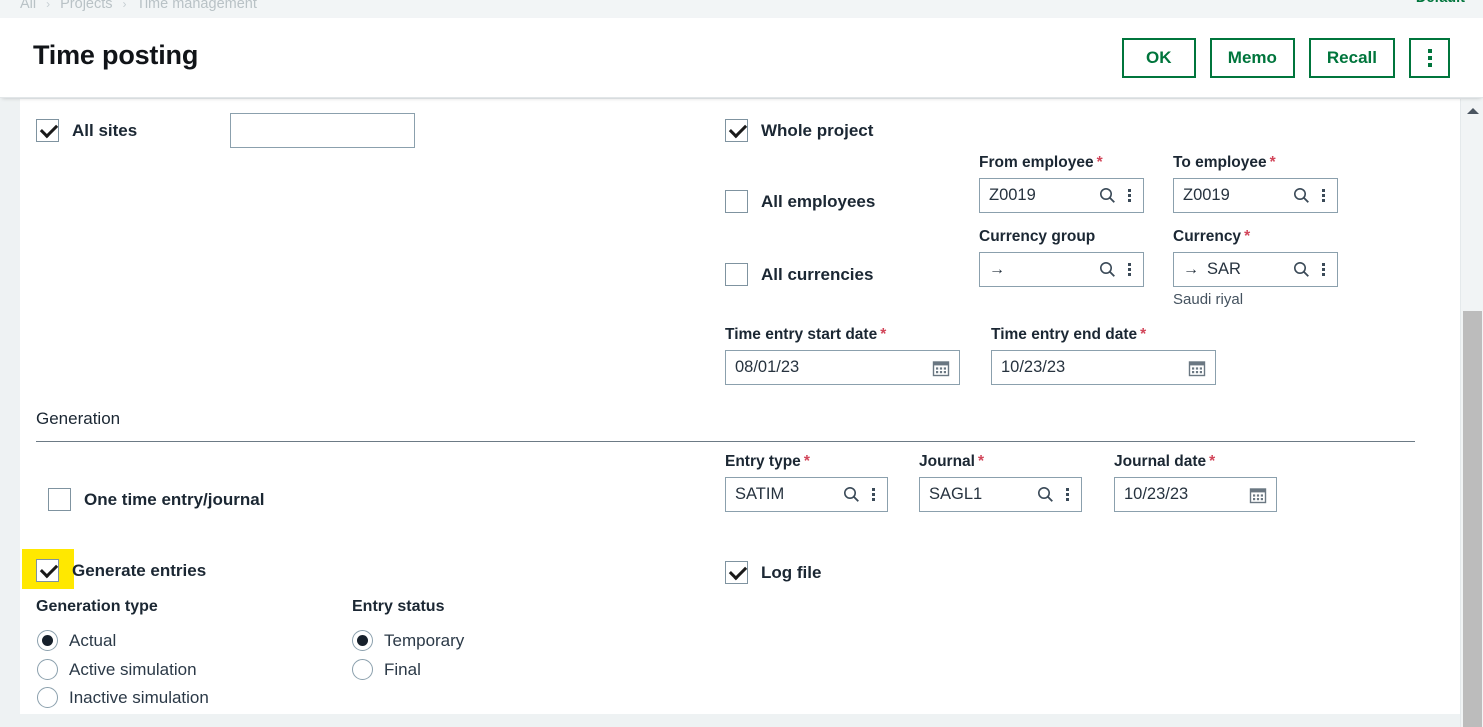 Image resolution: width=1483 pixels, height=727 pixels. I want to click on whole-project-checkbox-row: Whole project, so click(799, 130).